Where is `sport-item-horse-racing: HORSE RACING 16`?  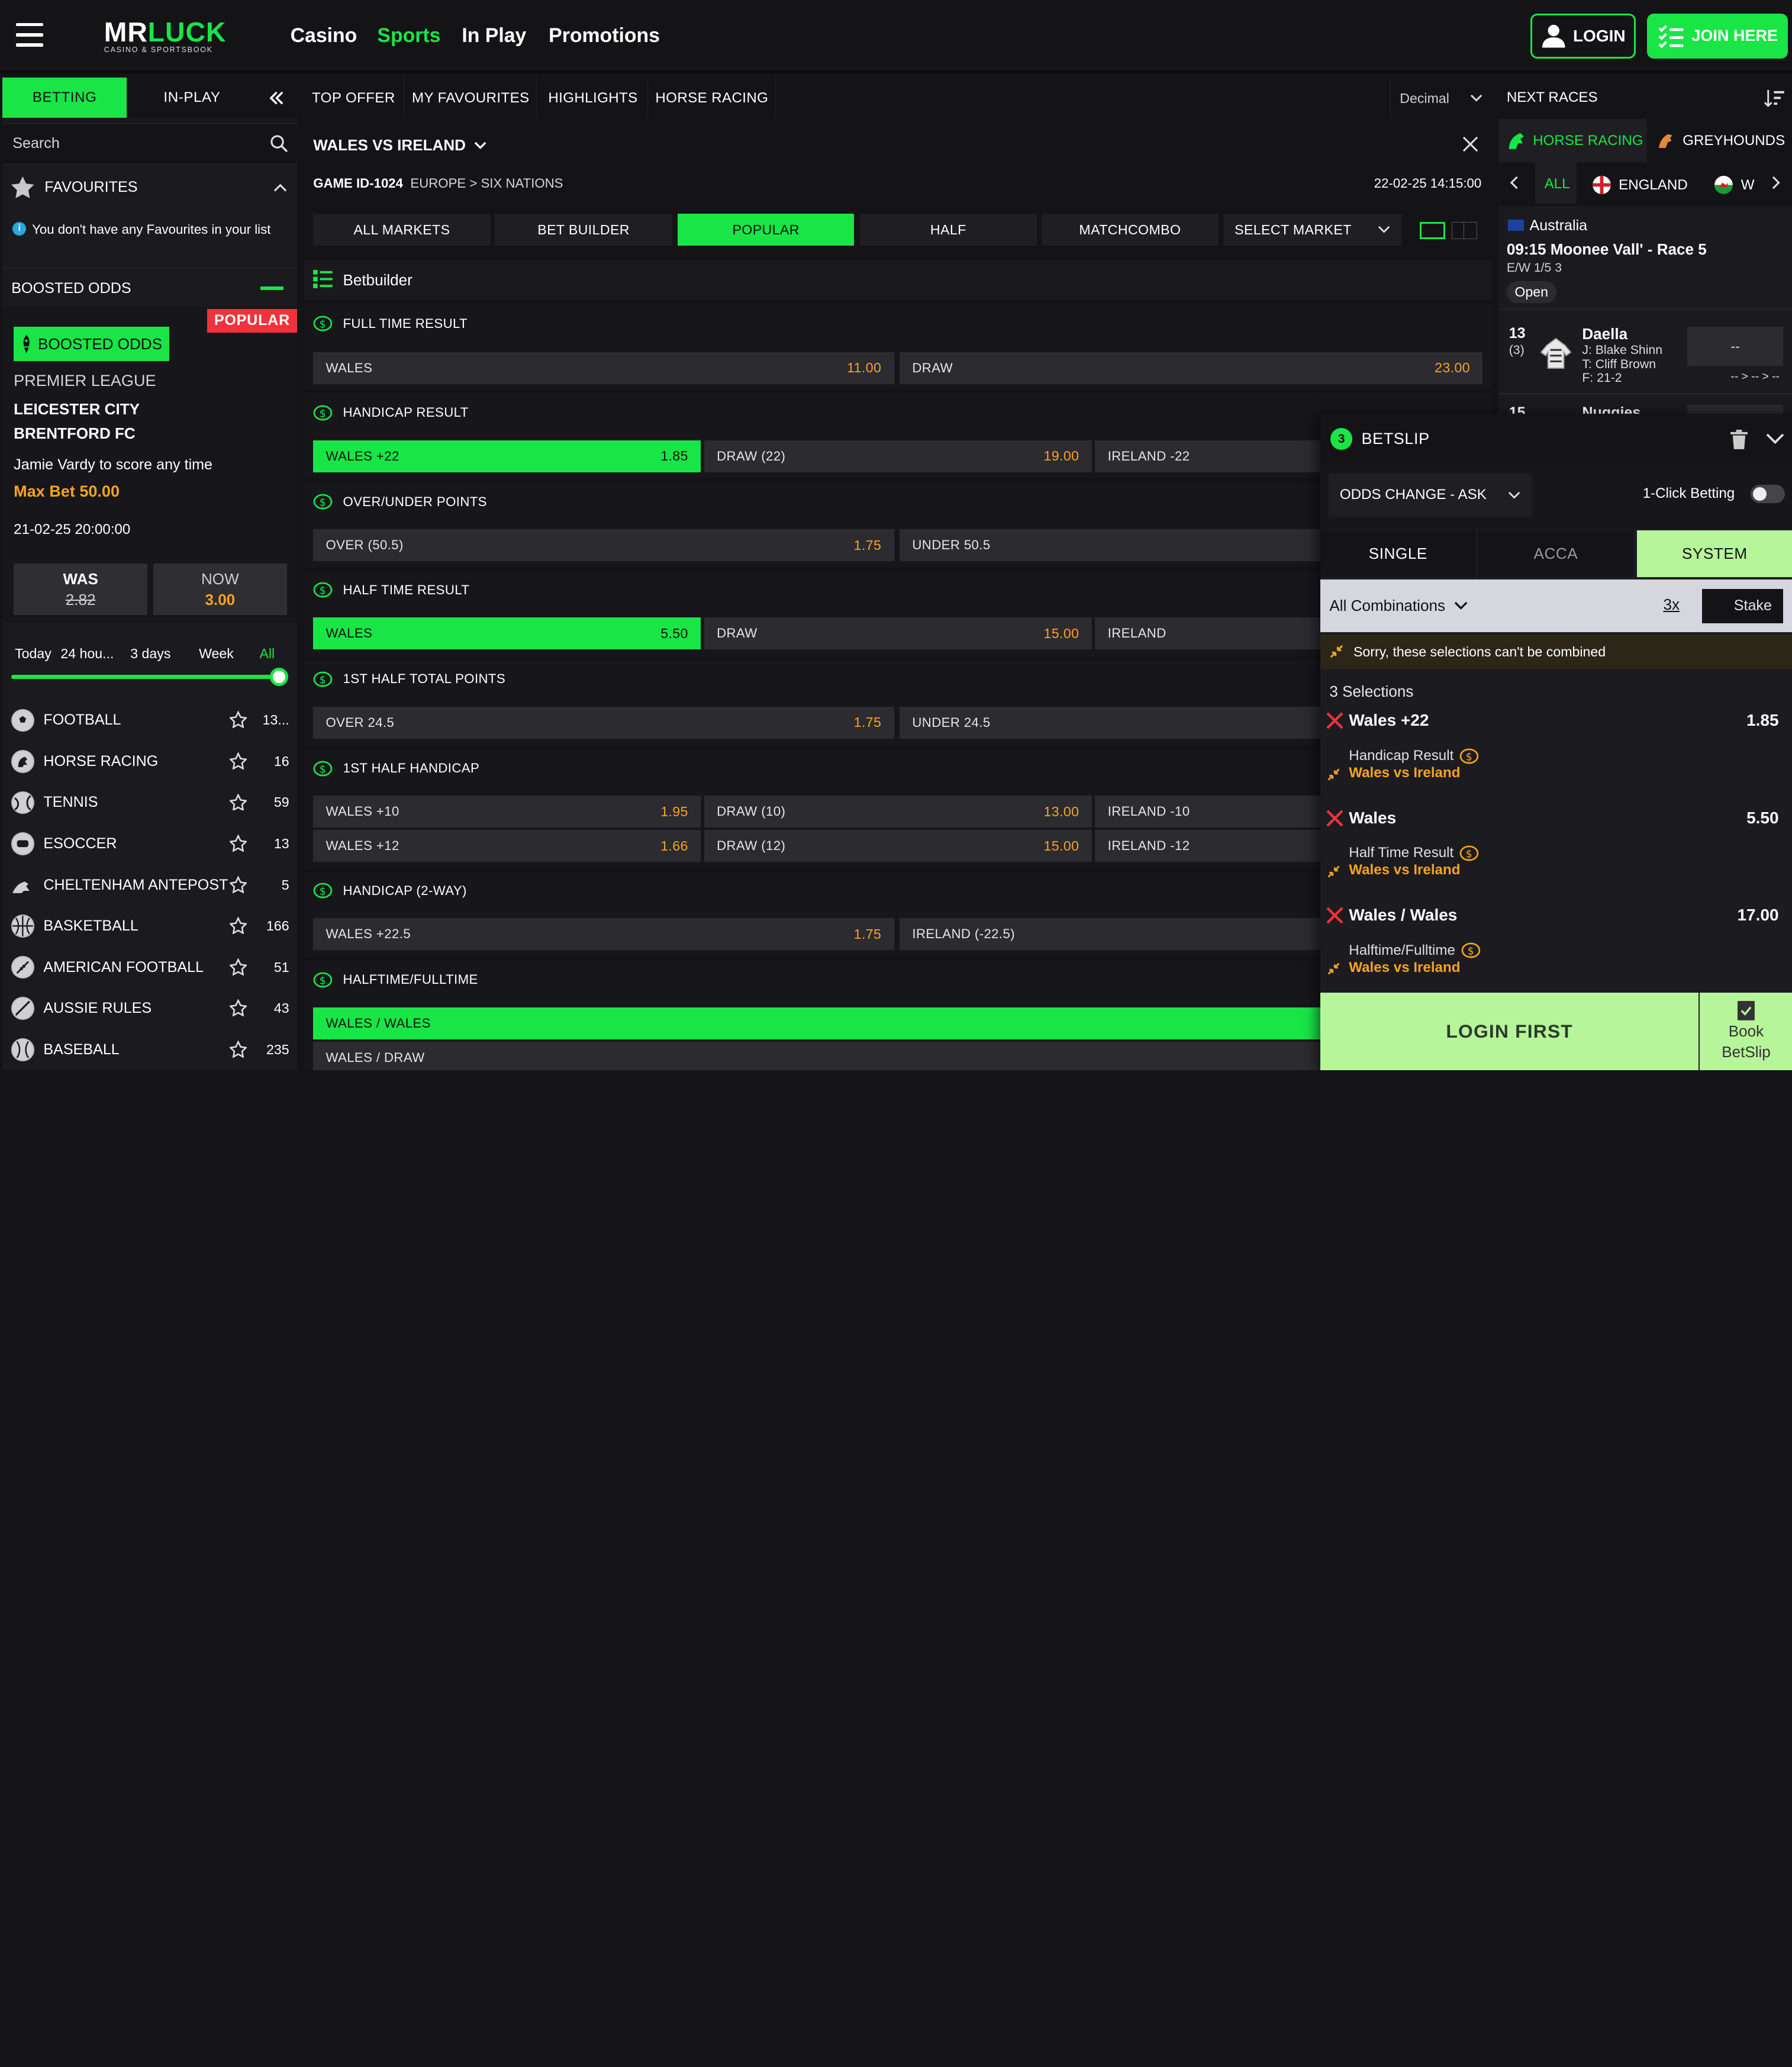 sport-item-horse-racing: HORSE RACING 16 is located at coordinates (149, 762).